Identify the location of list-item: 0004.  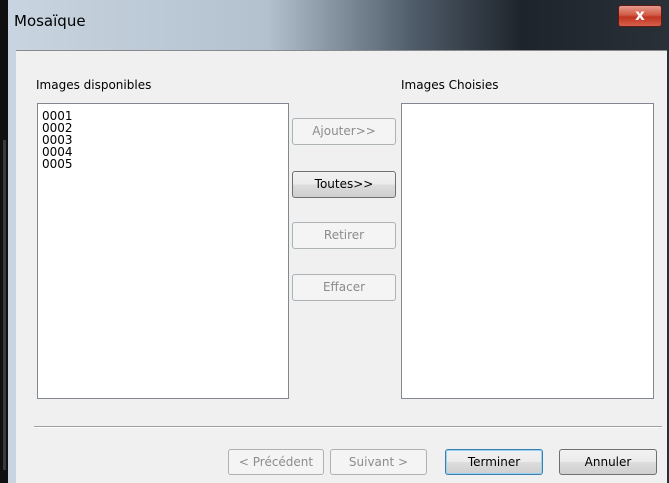
(163, 152).